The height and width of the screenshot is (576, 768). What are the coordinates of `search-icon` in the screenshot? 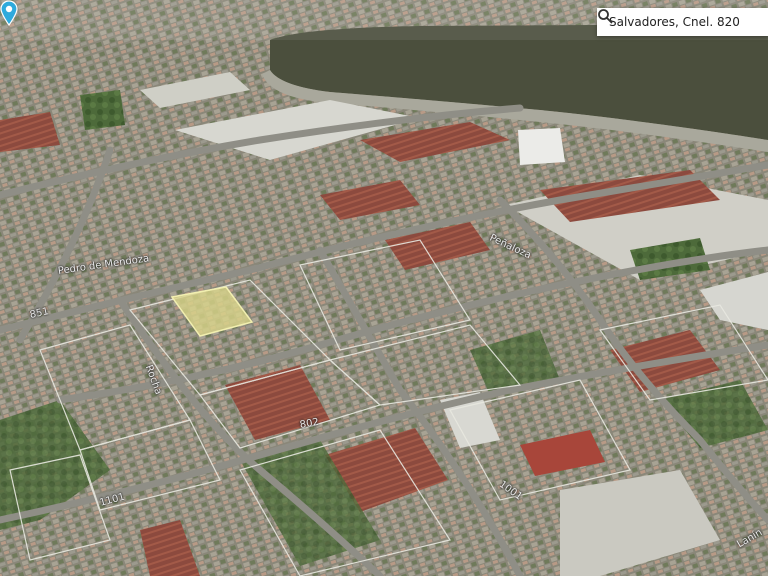 It's located at (605, 16).